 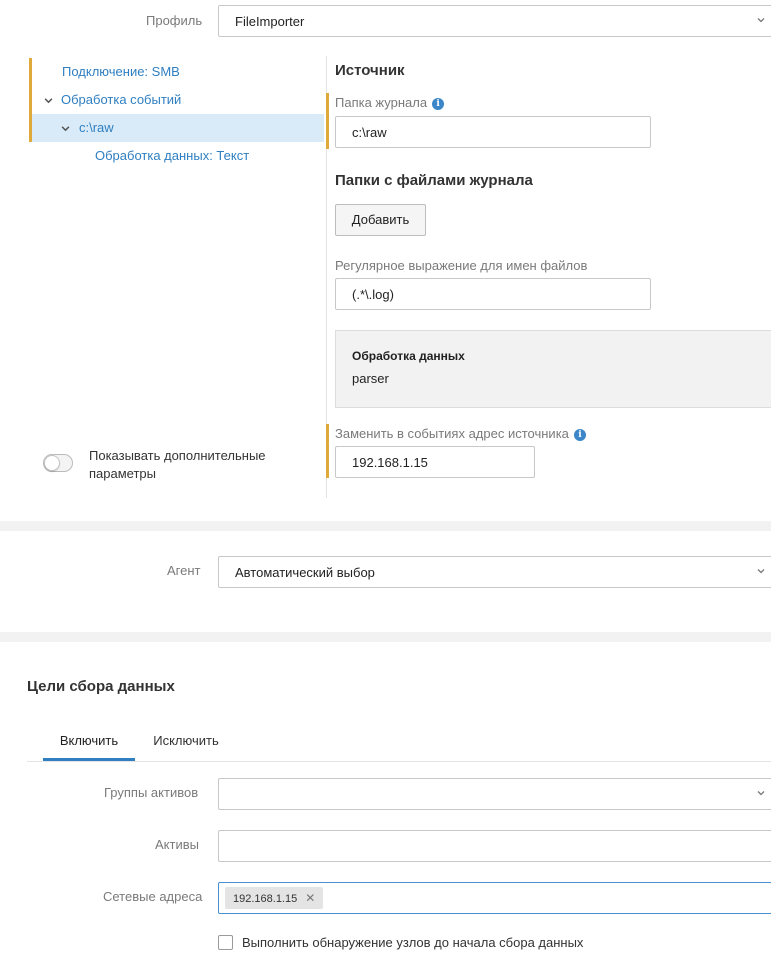 I want to click on tree-item-text-processing: Обработка данных: Текст, so click(x=172, y=155).